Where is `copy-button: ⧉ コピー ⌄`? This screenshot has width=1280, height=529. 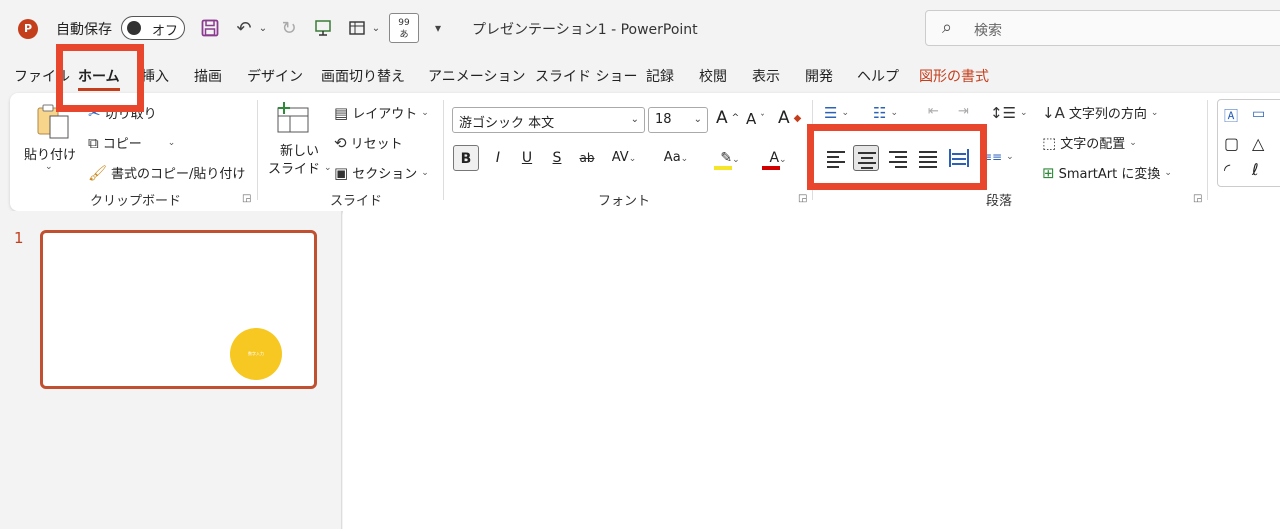 copy-button: ⧉ コピー ⌄ is located at coordinates (132, 143).